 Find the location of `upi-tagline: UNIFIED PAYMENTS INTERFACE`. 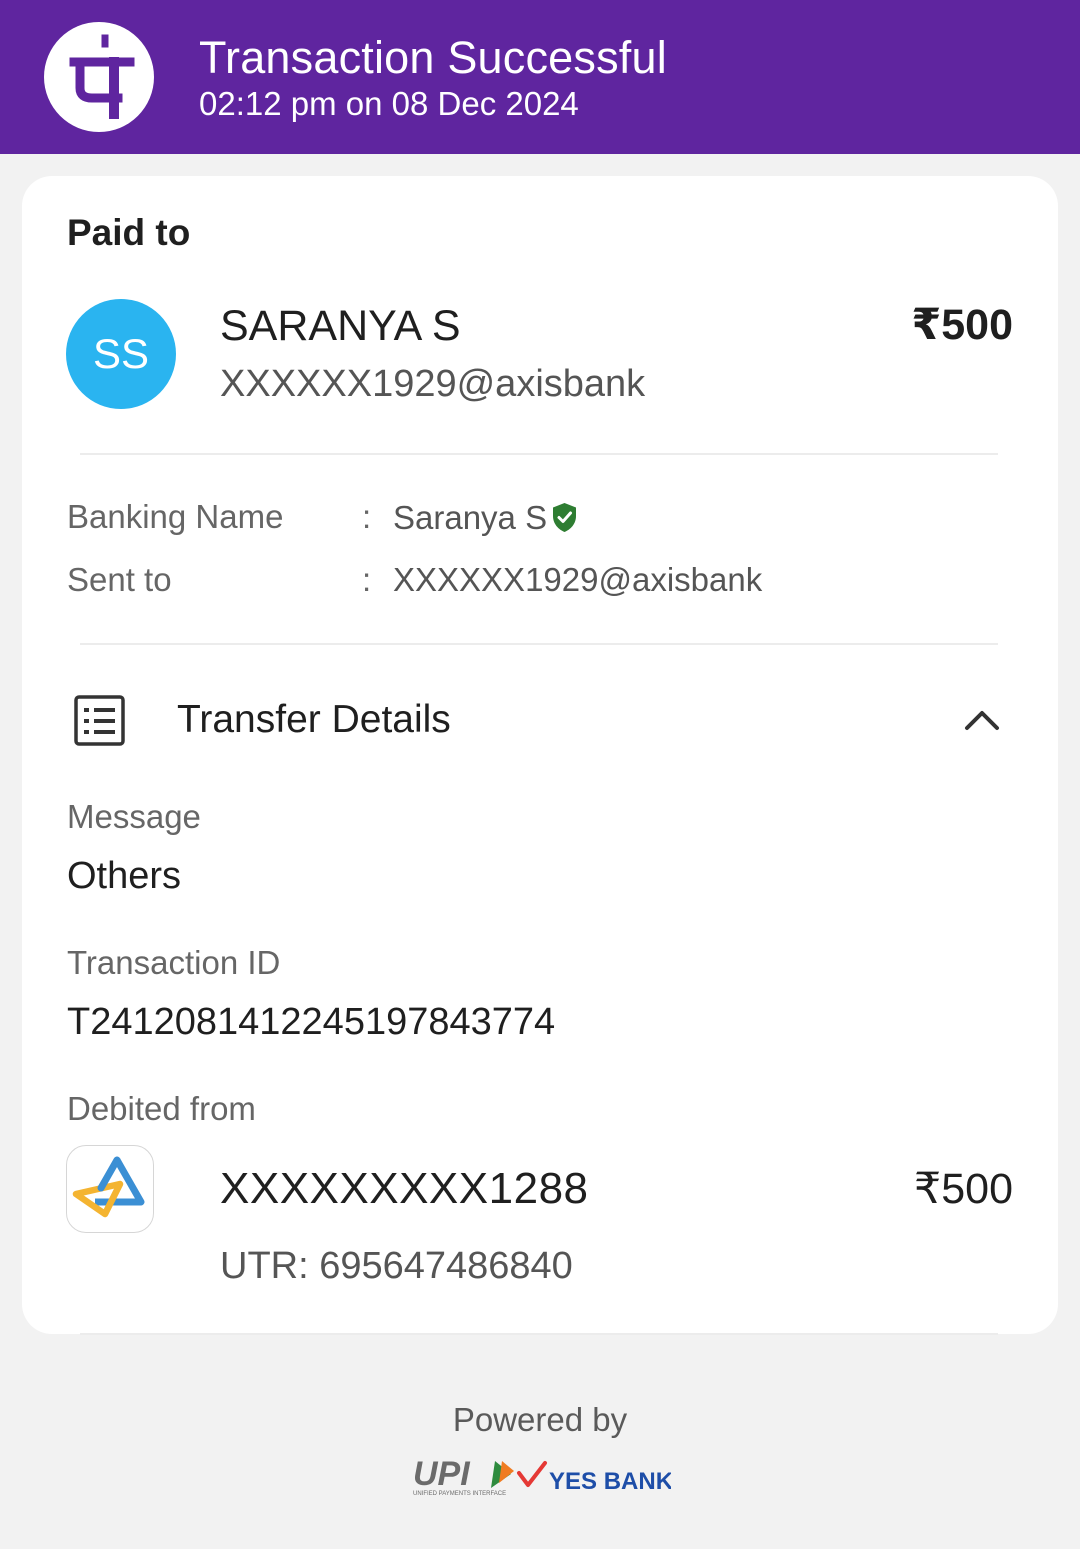

upi-tagline: UNIFIED PAYMENTS INTERFACE is located at coordinates (459, 1494).